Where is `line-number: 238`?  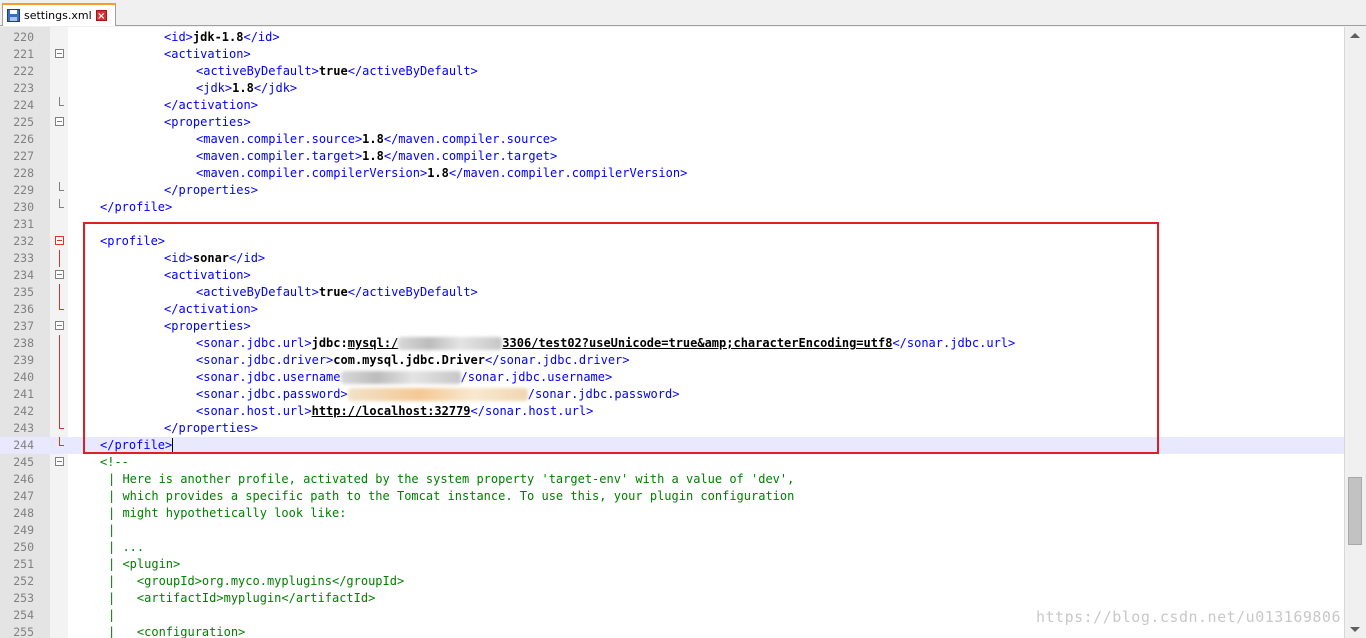 line-number: 238 is located at coordinates (23, 343).